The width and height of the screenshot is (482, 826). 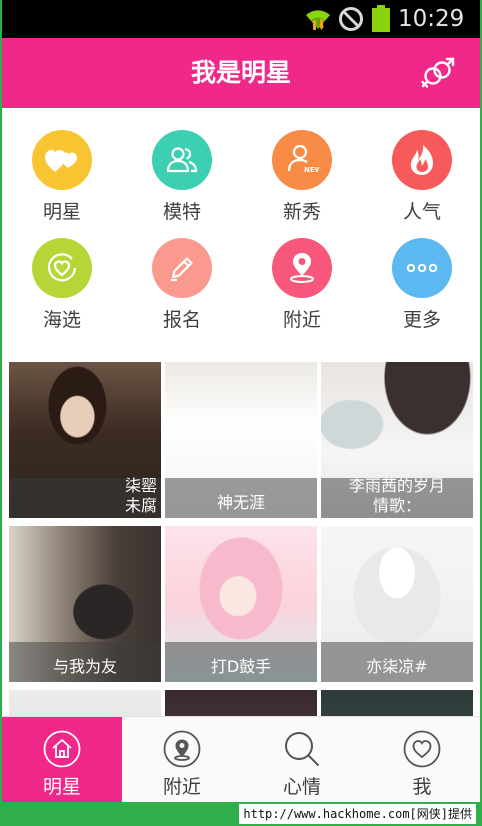 I want to click on gender-symbol-icon, so click(x=438, y=72).